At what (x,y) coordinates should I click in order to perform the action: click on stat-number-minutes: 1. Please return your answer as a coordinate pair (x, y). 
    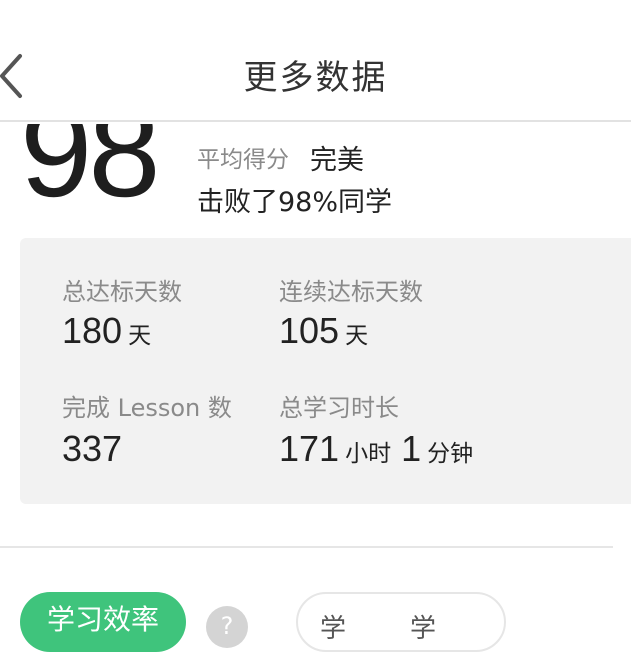
    Looking at the image, I should click on (411, 448).